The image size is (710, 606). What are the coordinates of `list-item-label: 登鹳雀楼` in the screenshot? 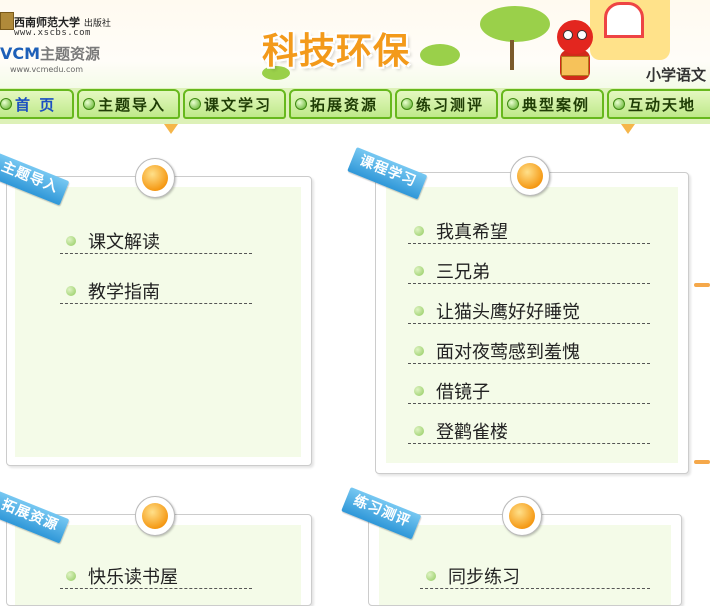 It's located at (472, 432).